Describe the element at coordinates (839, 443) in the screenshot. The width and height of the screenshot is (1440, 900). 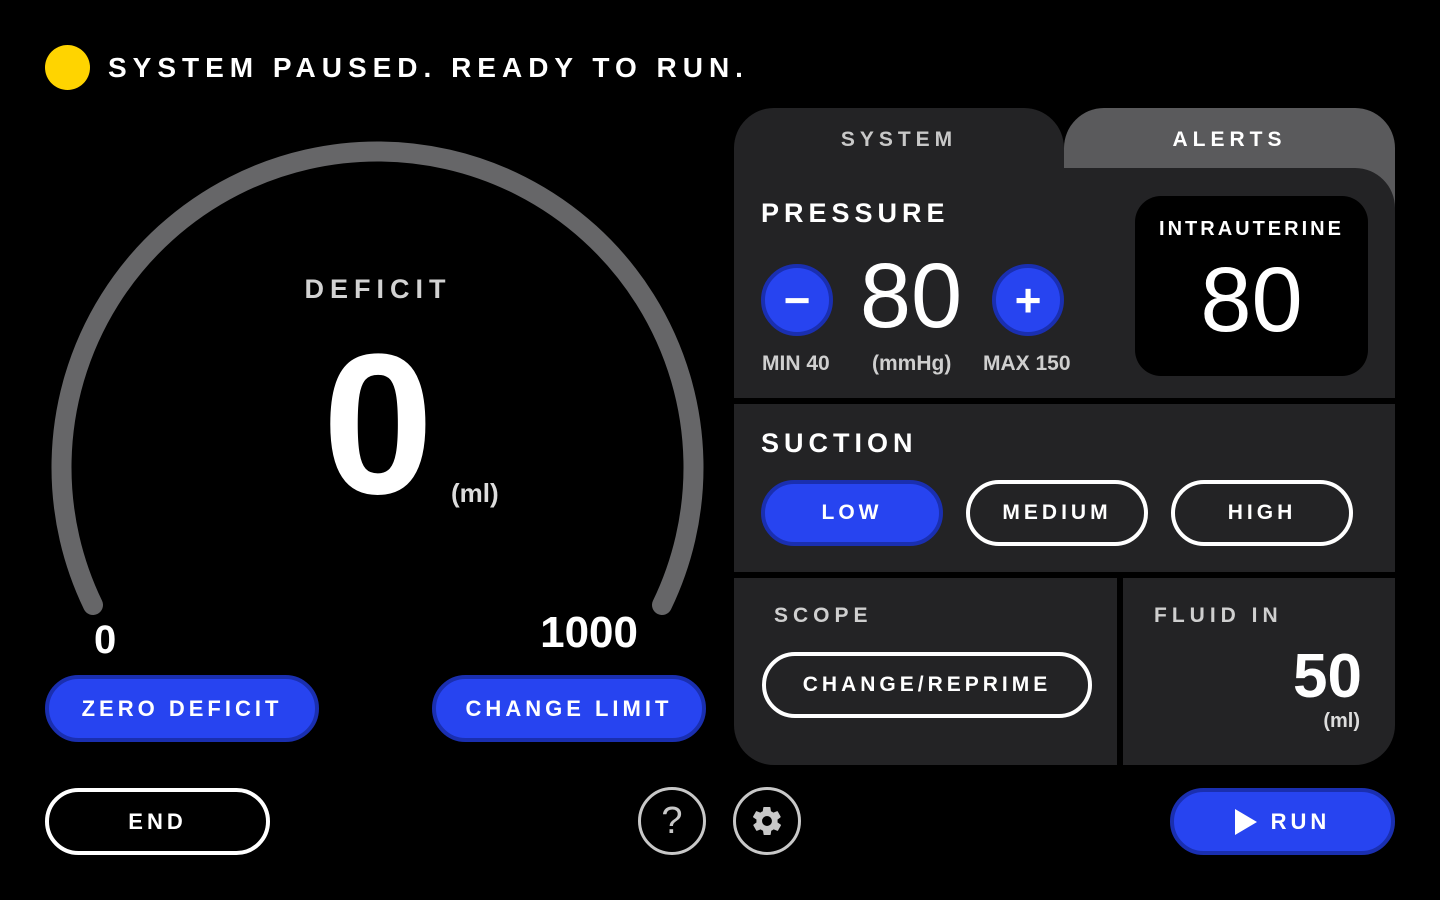
I see `suction-title: SUCTION` at that location.